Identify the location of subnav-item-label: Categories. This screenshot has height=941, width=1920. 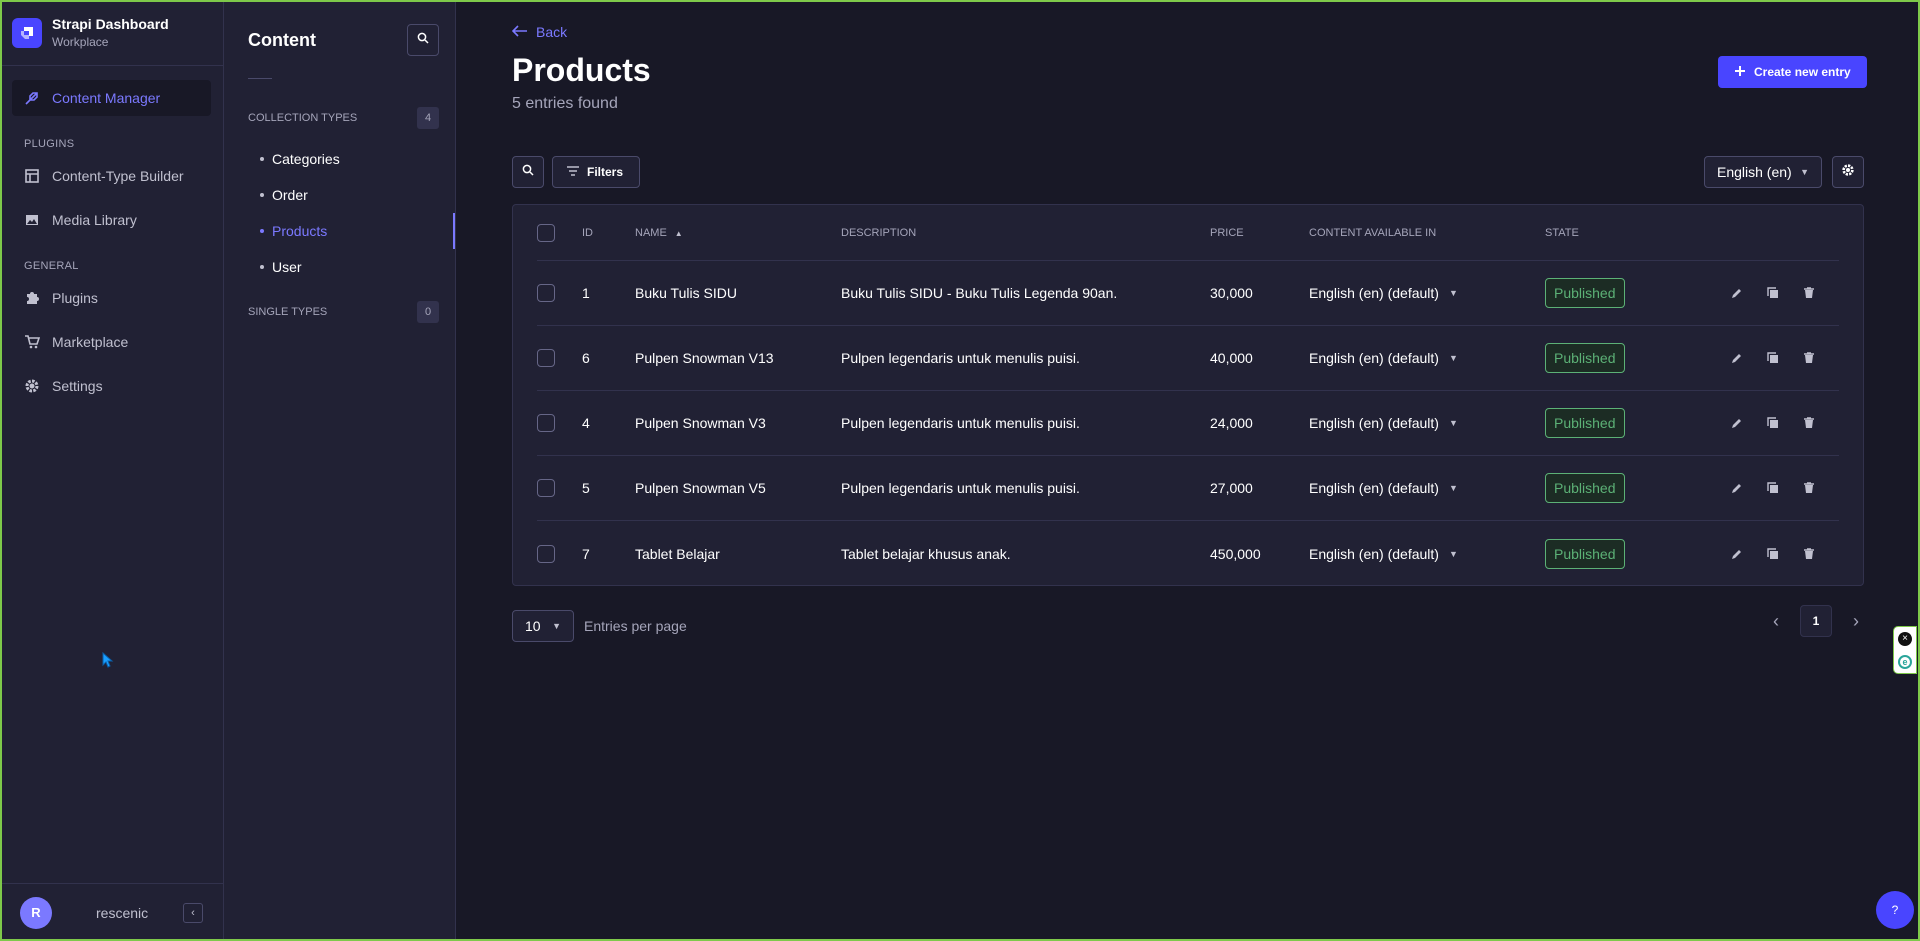
(306, 159).